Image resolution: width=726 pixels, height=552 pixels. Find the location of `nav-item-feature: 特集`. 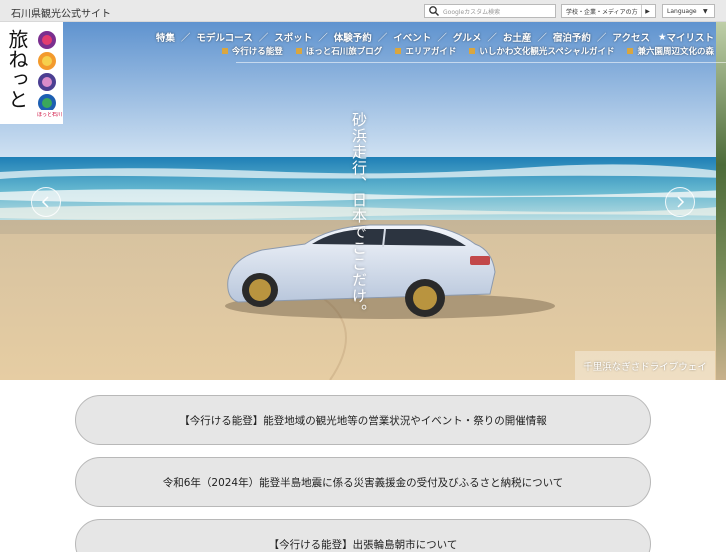

nav-item-feature: 特集 is located at coordinates (165, 37).